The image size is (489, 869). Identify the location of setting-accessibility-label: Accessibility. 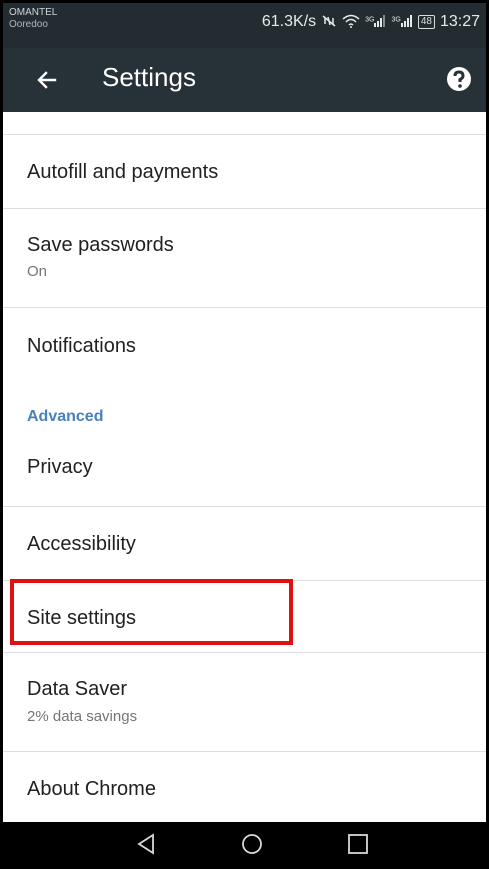
(81, 544).